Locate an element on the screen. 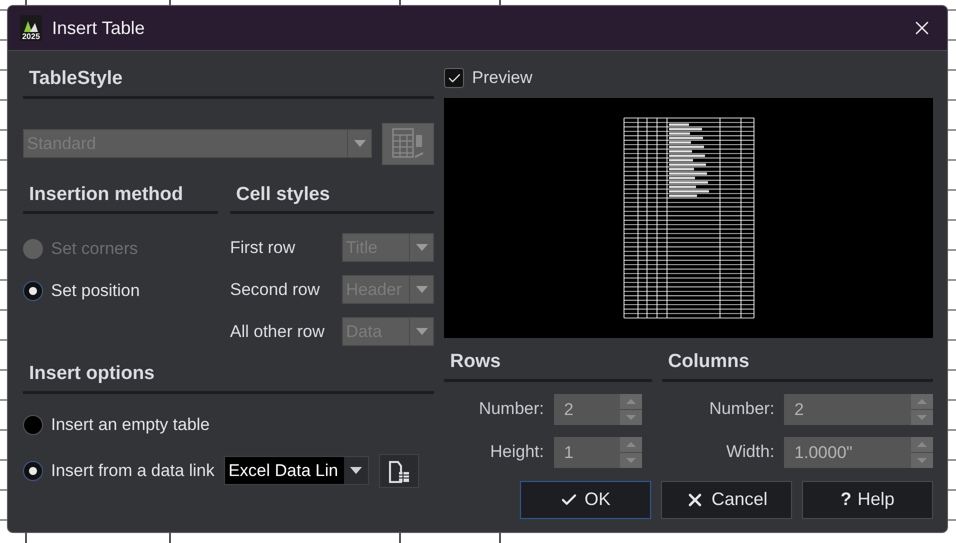 This screenshot has height=543, width=956. radio-label: Insert from a data link is located at coordinates (132, 471).